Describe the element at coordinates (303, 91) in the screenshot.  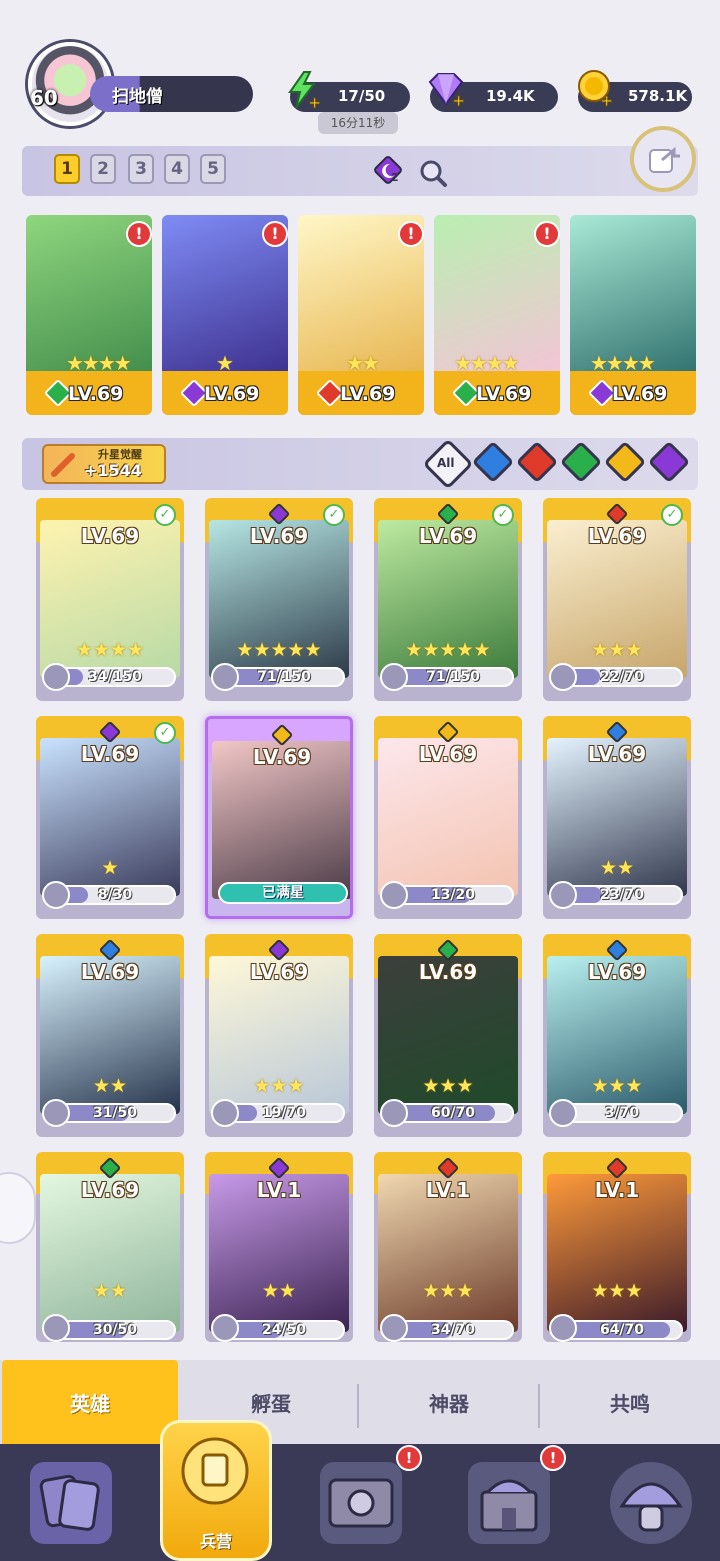
I see `energy-icon: +` at that location.